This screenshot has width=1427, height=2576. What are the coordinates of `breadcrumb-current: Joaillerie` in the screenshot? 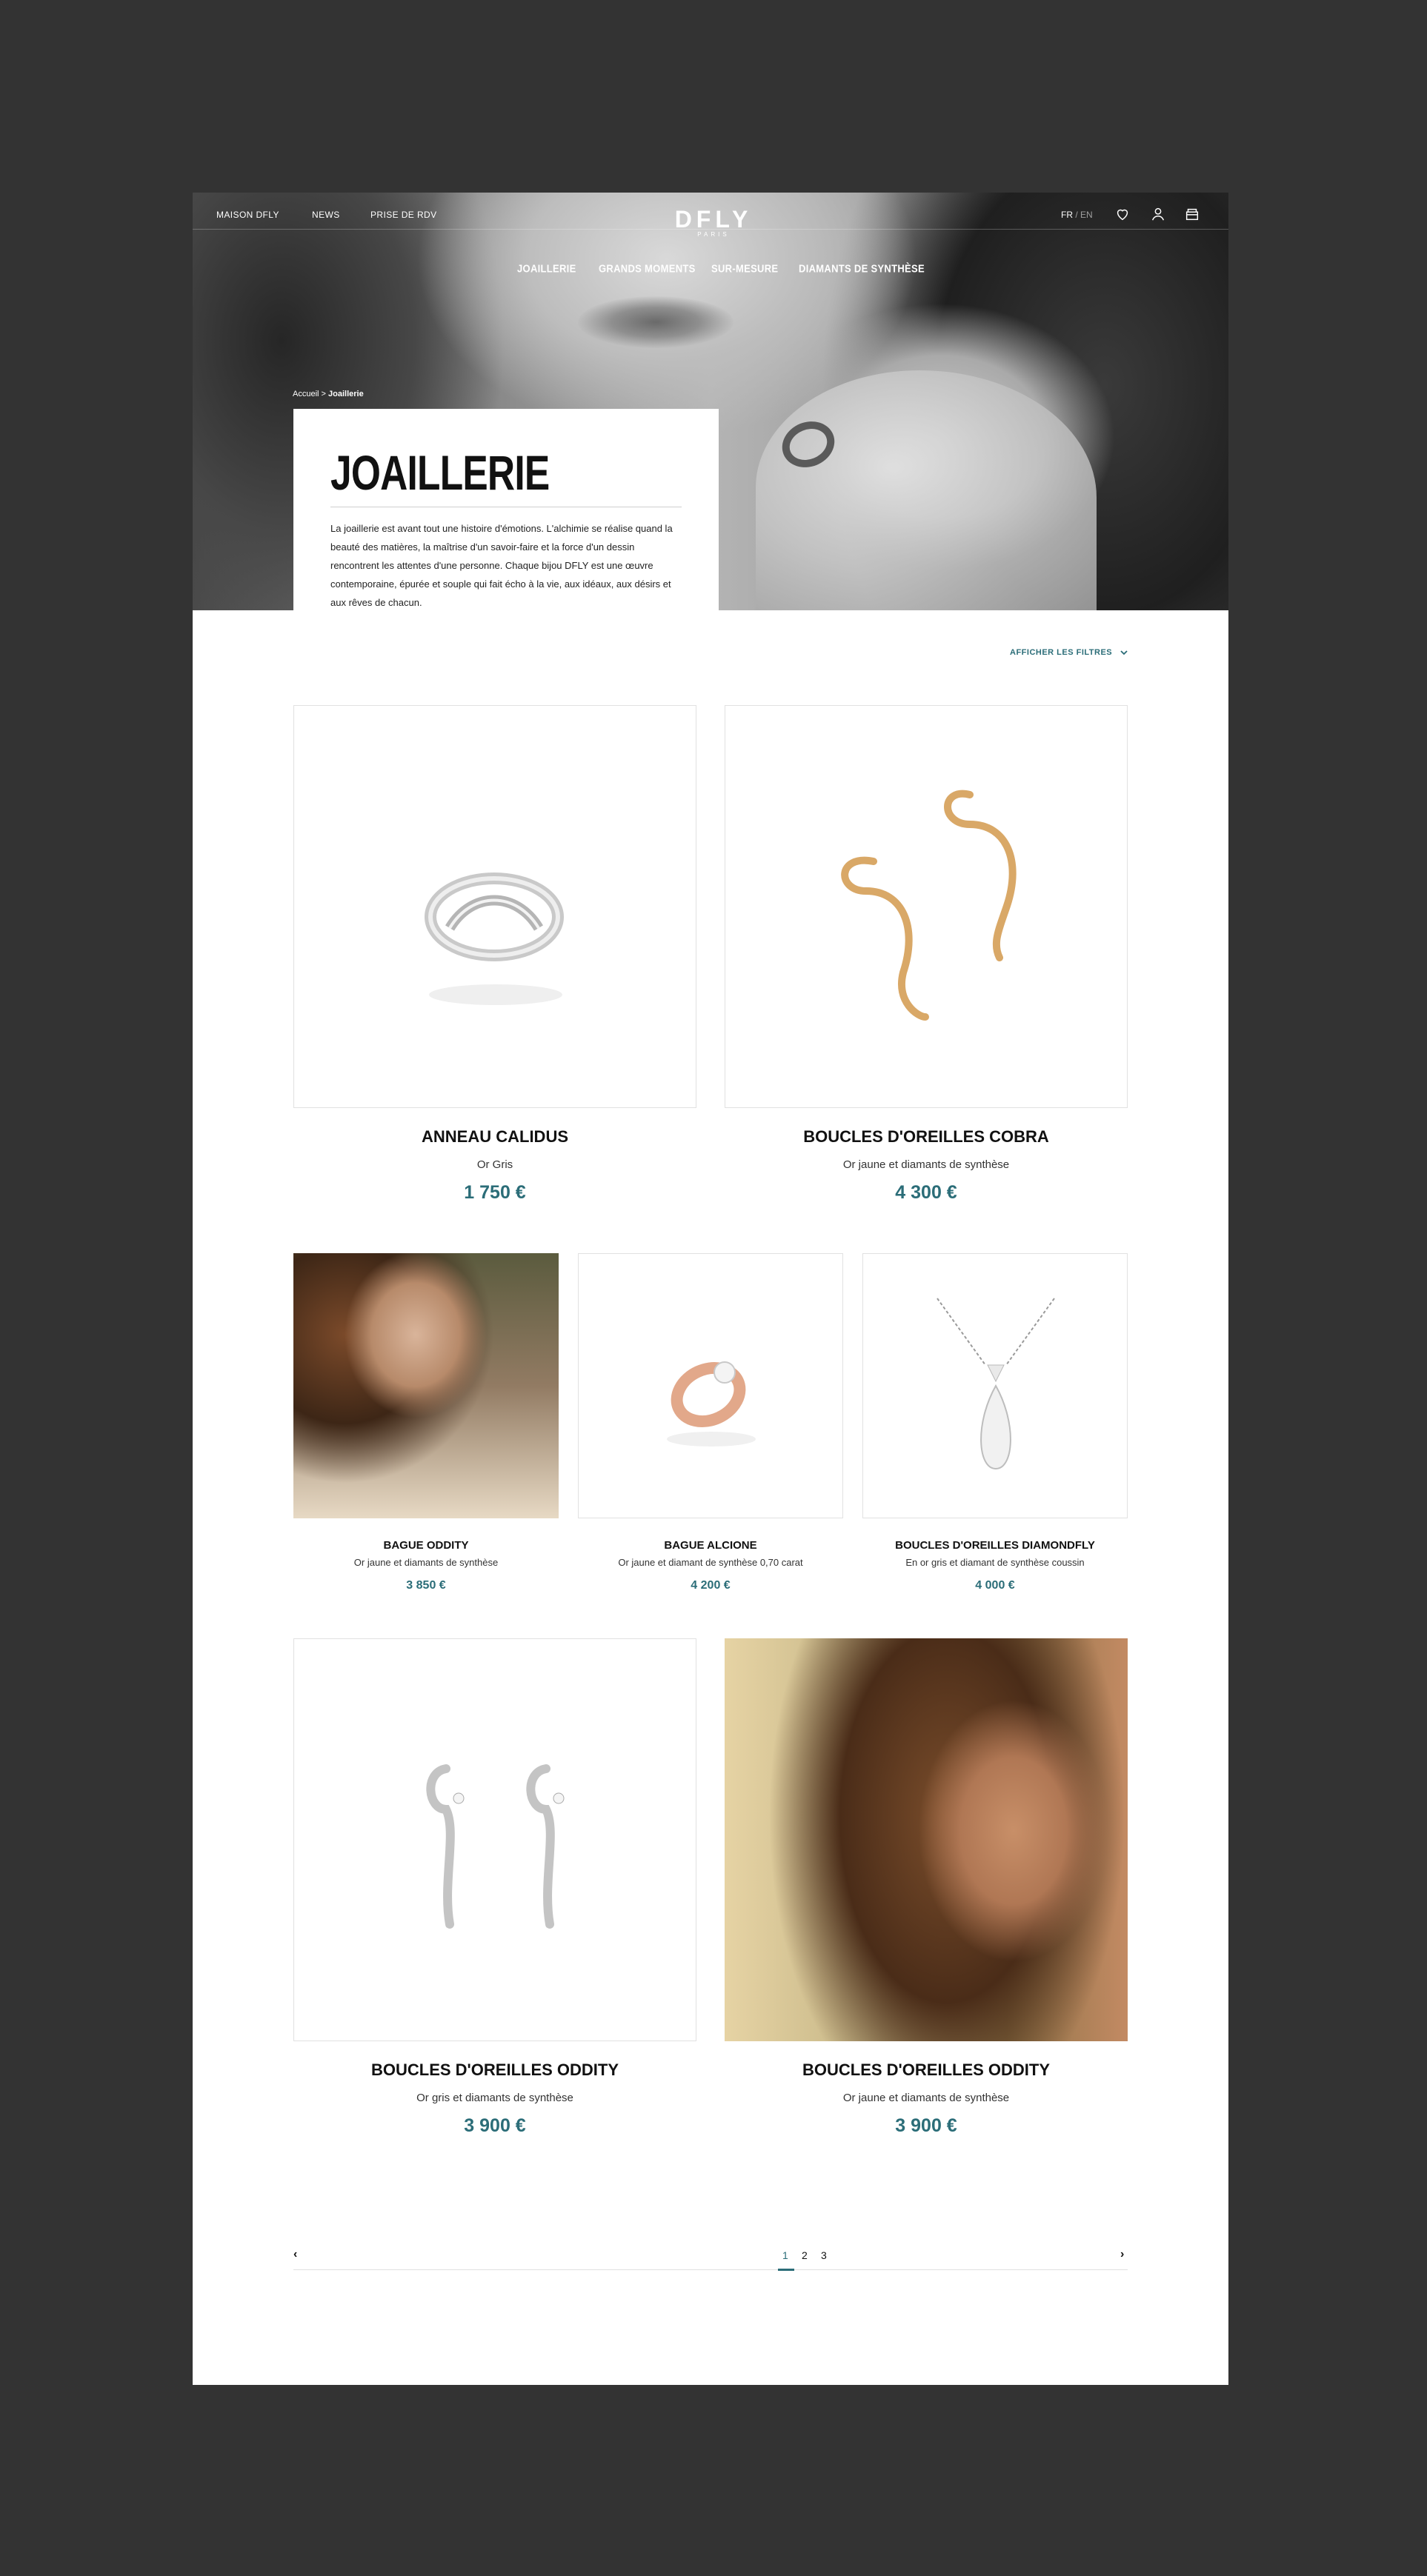 It's located at (346, 394).